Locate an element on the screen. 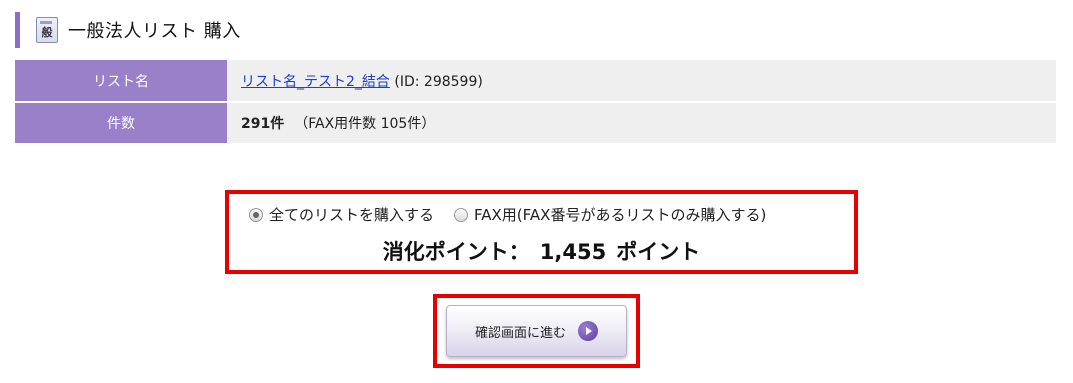  purchase-option-group: 全てのリストを購入する FAX用(FAX番号があるリストのみ購入する) is located at coordinates (517, 214).